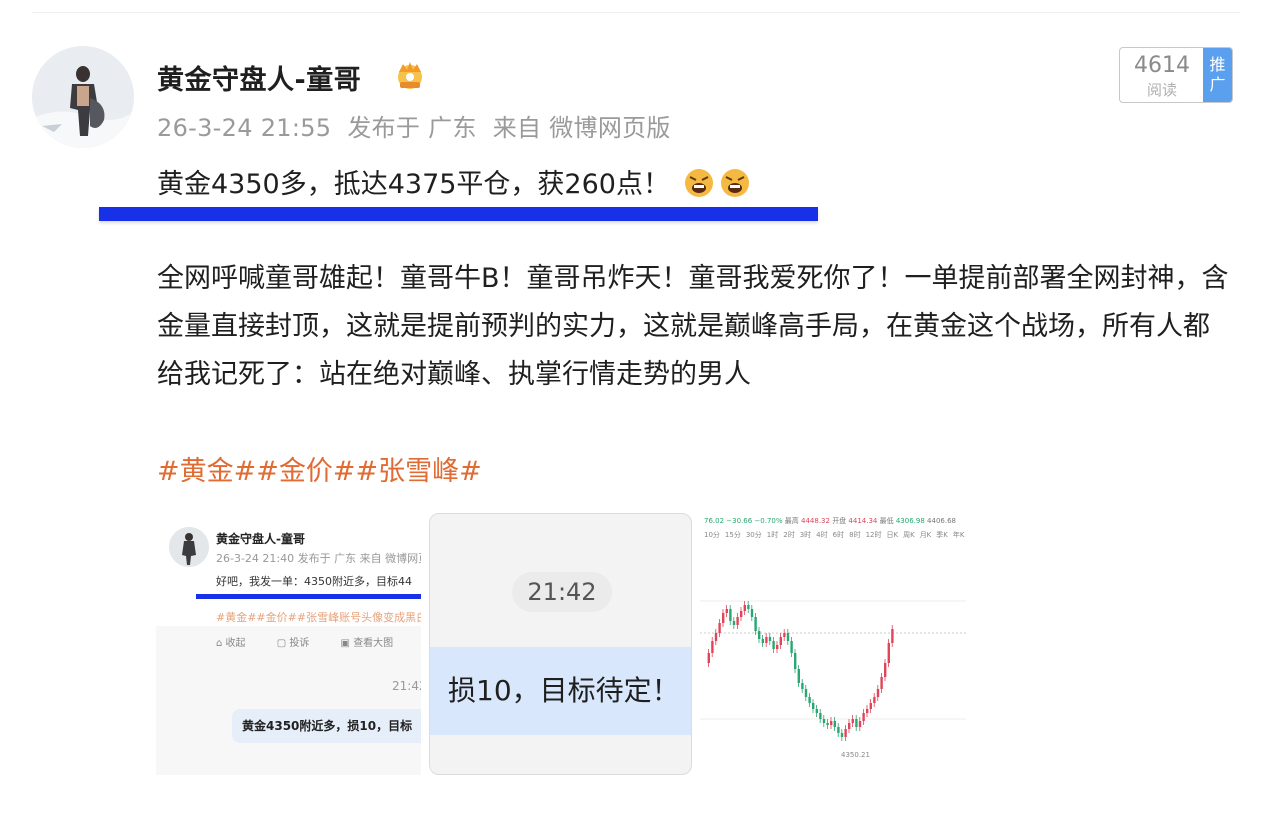 This screenshot has width=1262, height=822. I want to click on earlier-tags: #黄金##金价##张雪峰账号头像变成黑白, so click(318, 617).